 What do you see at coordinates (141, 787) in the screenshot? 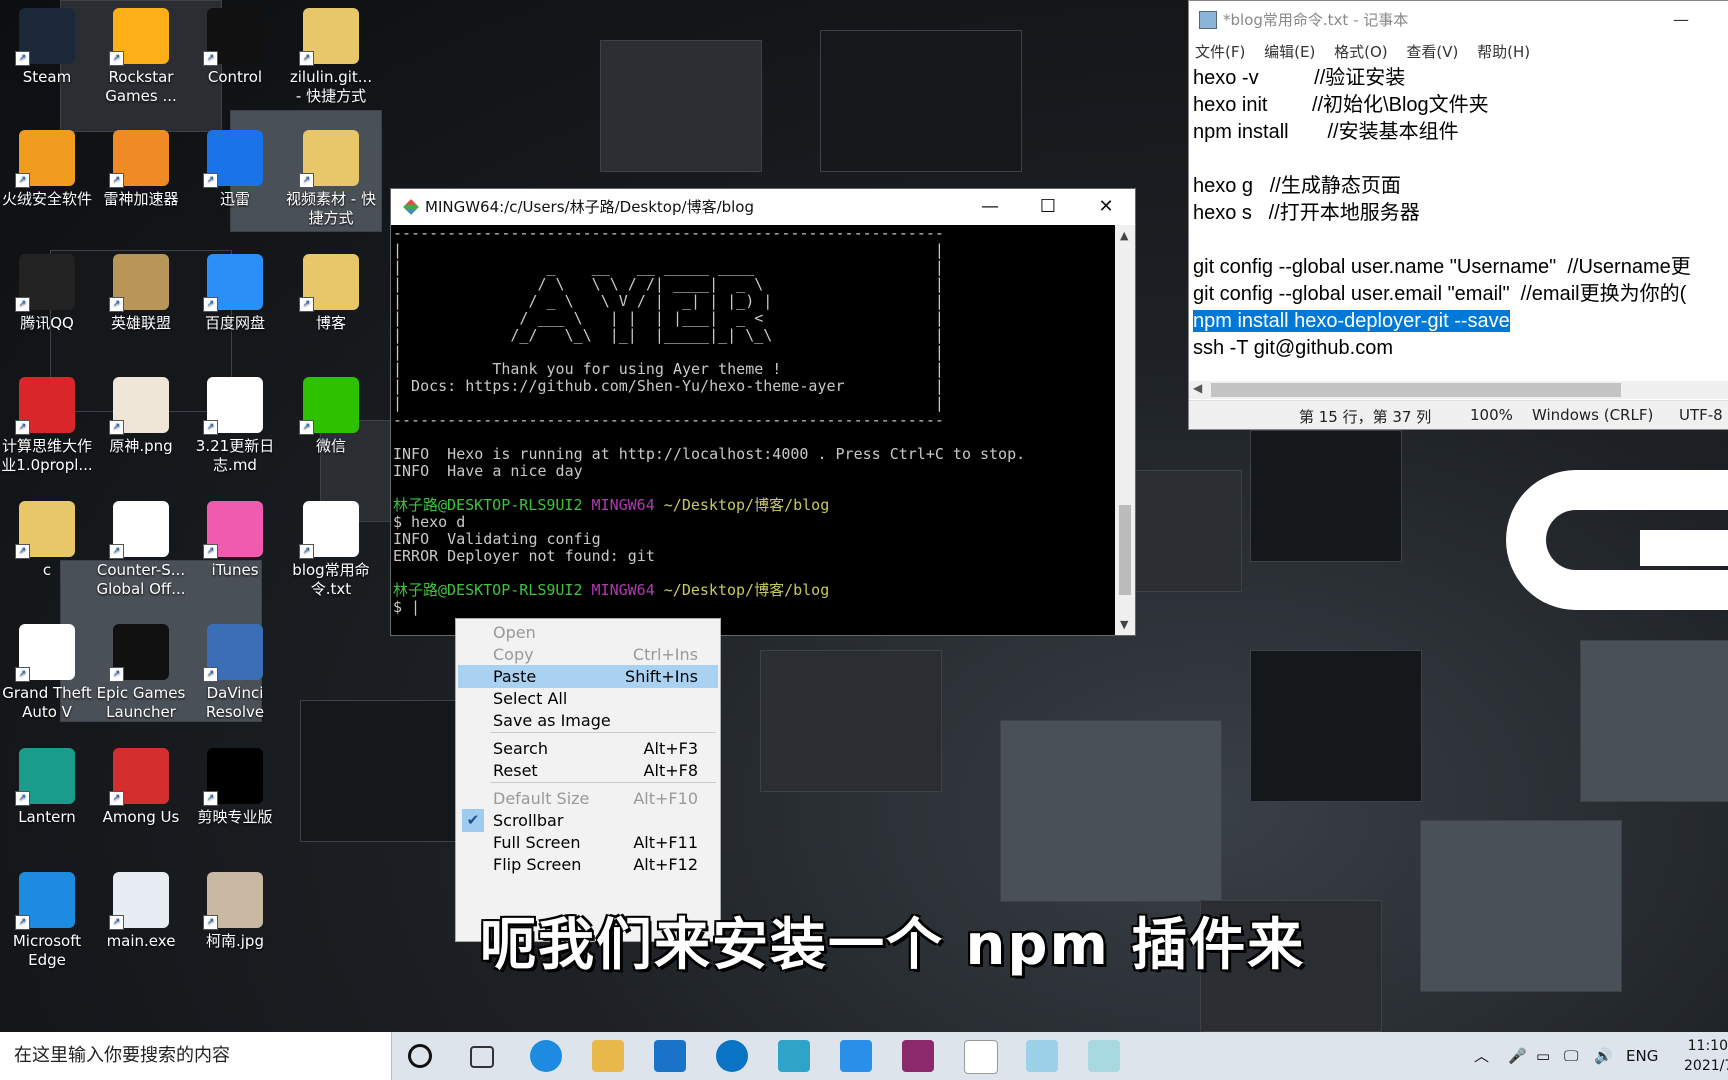
I see `desktop-icon: ↗ Among Us` at bounding box center [141, 787].